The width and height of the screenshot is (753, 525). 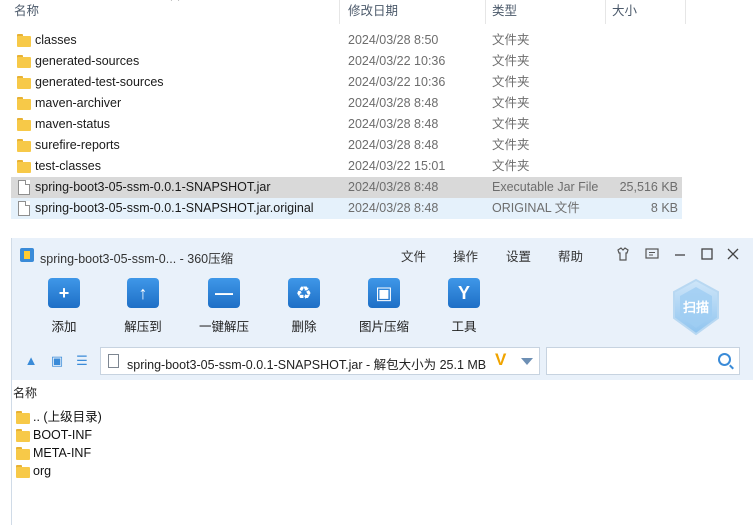 I want to click on column-name: 名称, so click(x=174, y=12).